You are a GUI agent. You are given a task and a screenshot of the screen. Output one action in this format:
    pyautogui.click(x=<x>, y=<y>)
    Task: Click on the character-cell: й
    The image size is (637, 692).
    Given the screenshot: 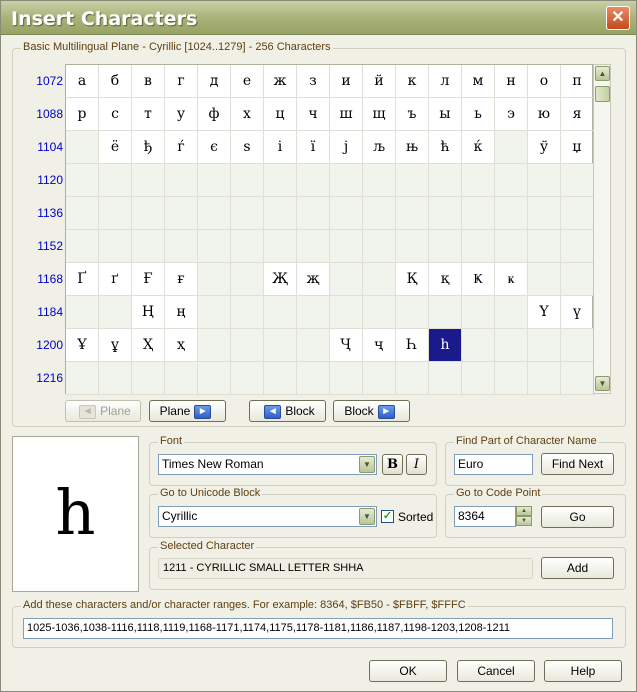 What is the action you would take?
    pyautogui.click(x=379, y=81)
    